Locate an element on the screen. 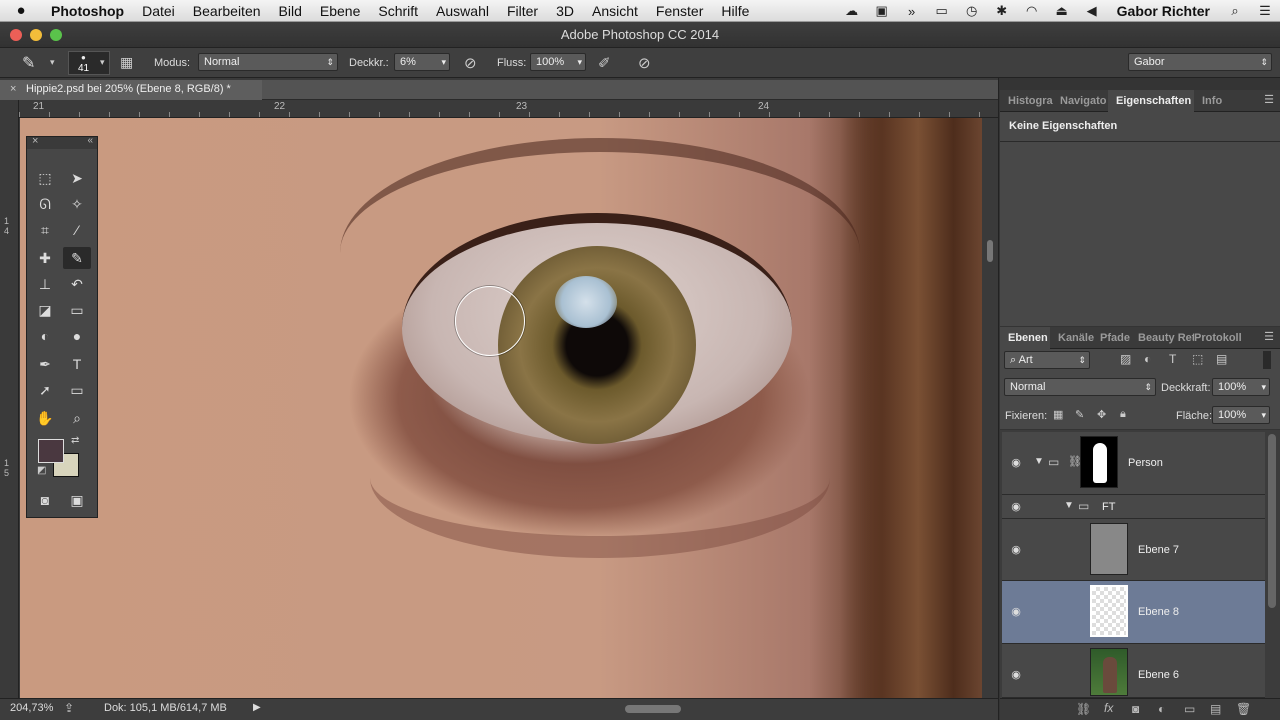 The width and height of the screenshot is (1280, 720). time-machine-icon: ◷ is located at coordinates (972, 11).